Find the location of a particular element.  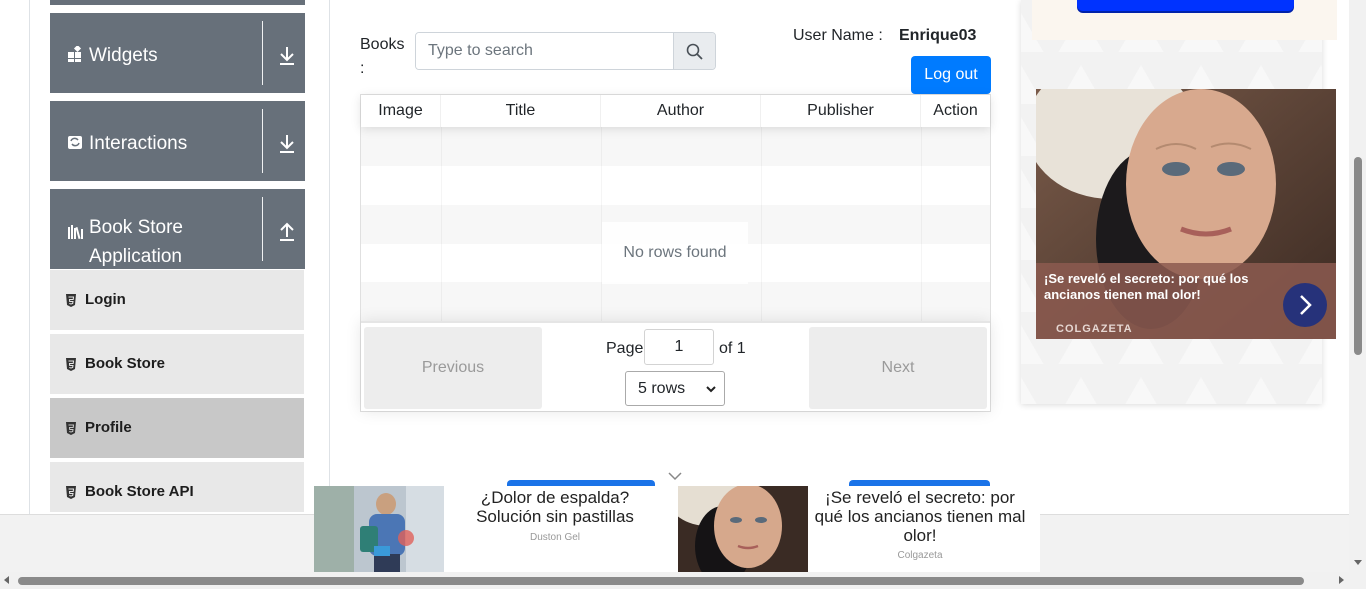

sidebar-group-widgets: Widgets is located at coordinates (177, 53).